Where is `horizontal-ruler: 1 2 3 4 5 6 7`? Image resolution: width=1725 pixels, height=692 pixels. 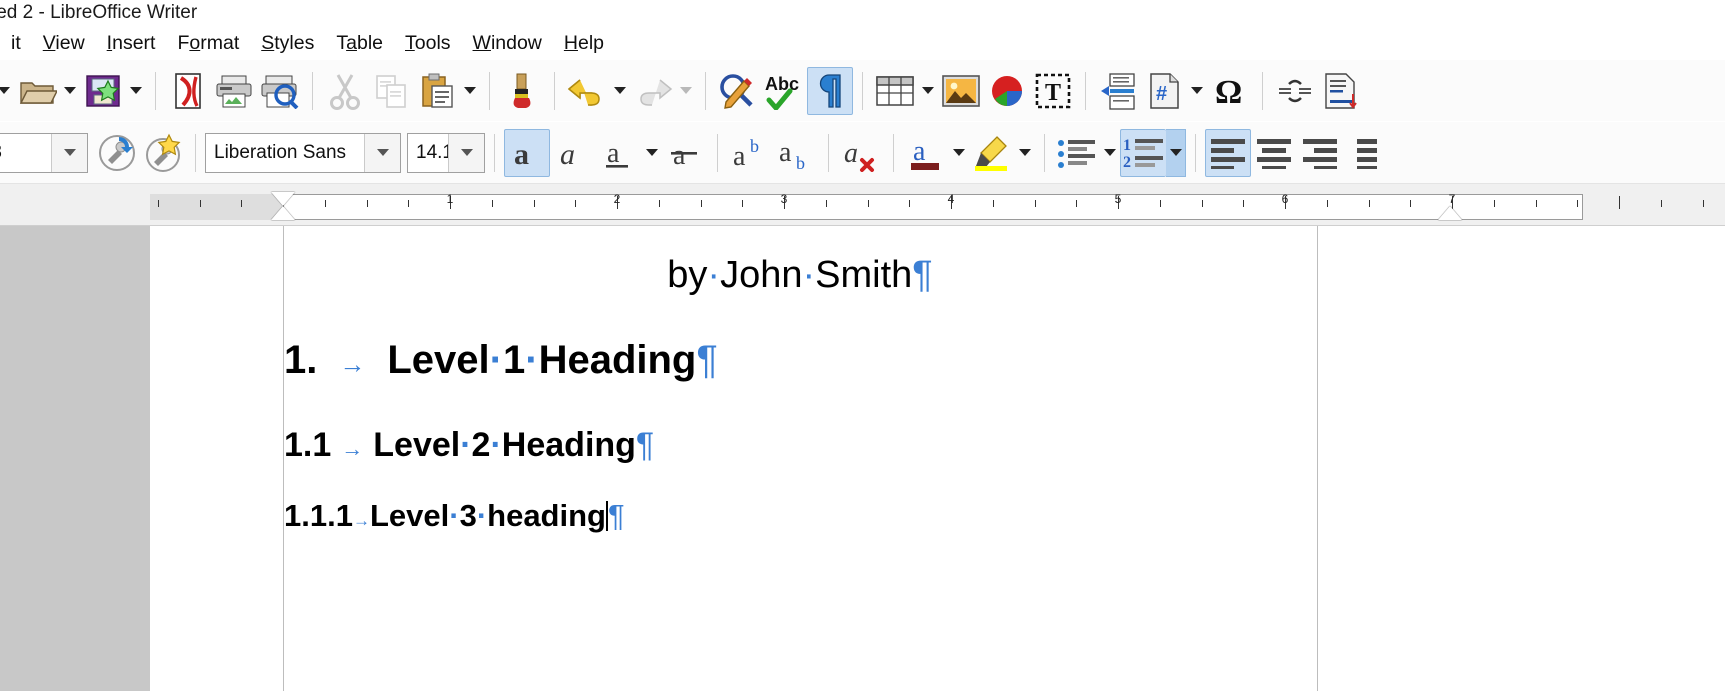
horizontal-ruler: 1 2 3 4 5 6 7 is located at coordinates (862, 205).